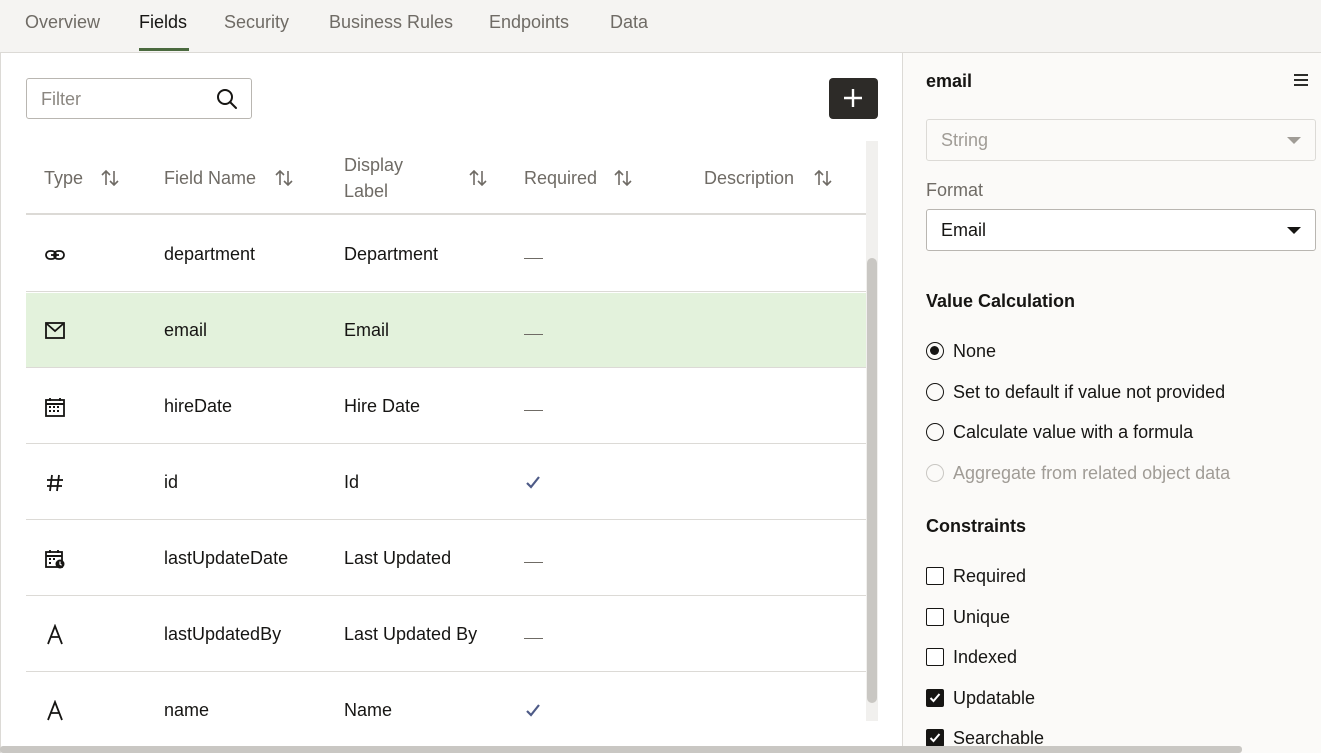  I want to click on search-icon, so click(227, 99).